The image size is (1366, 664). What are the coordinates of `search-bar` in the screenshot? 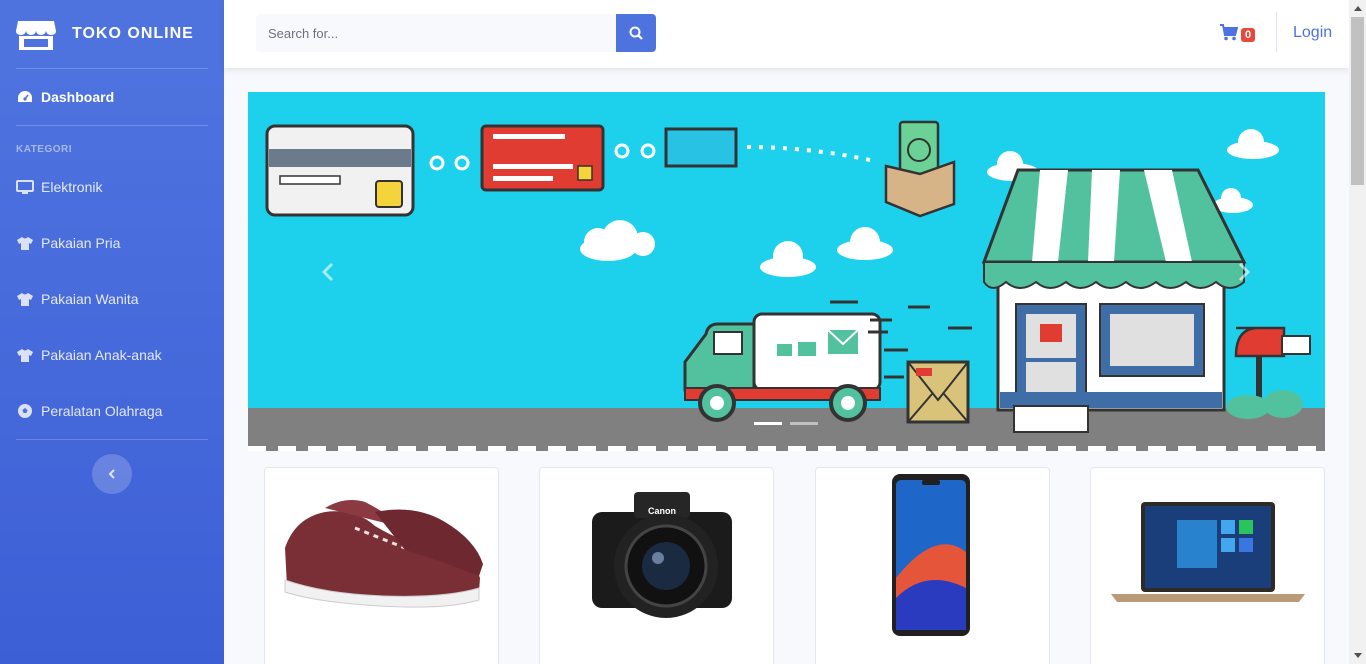 It's located at (456, 33).